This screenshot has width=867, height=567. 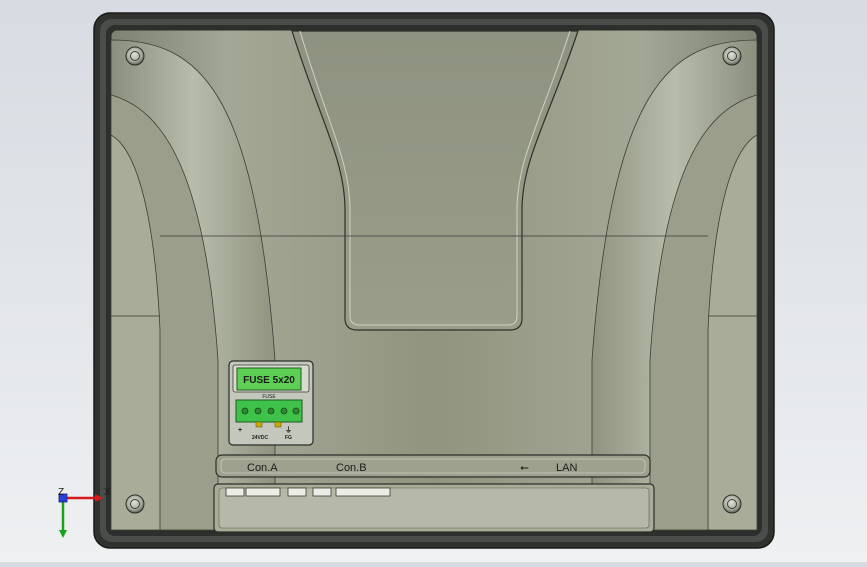 What do you see at coordinates (240, 430) in the screenshot?
I see `plus-icon: +` at bounding box center [240, 430].